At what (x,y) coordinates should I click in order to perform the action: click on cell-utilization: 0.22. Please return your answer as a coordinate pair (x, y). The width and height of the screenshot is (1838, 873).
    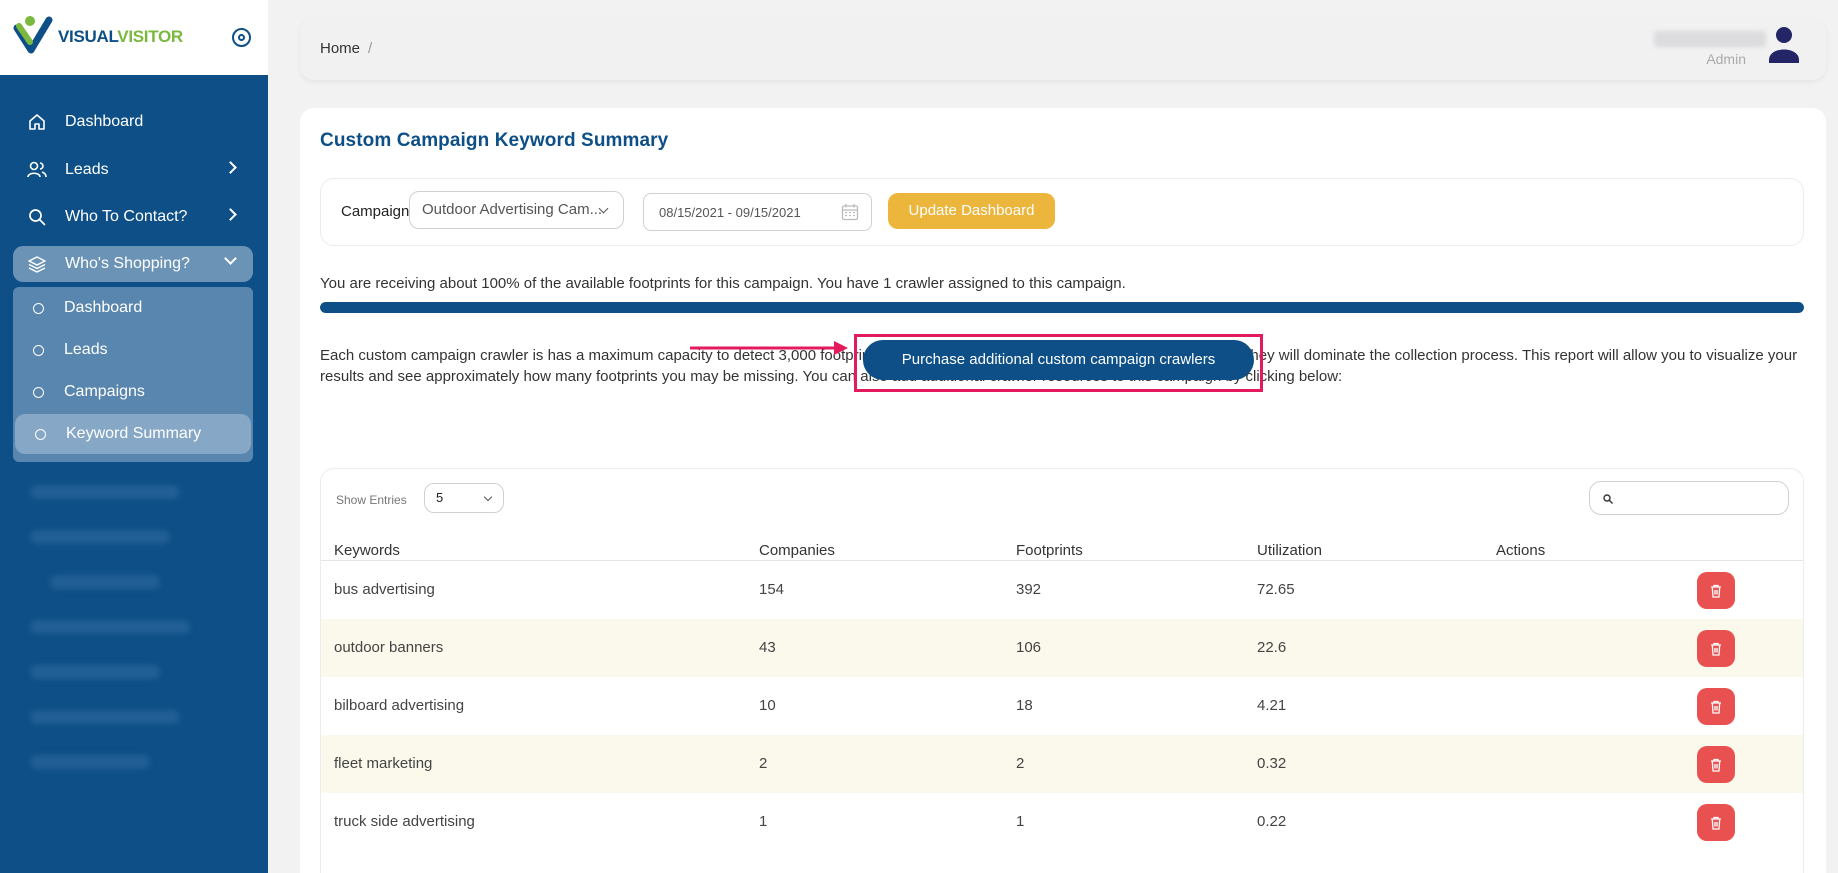
    Looking at the image, I should click on (1272, 821).